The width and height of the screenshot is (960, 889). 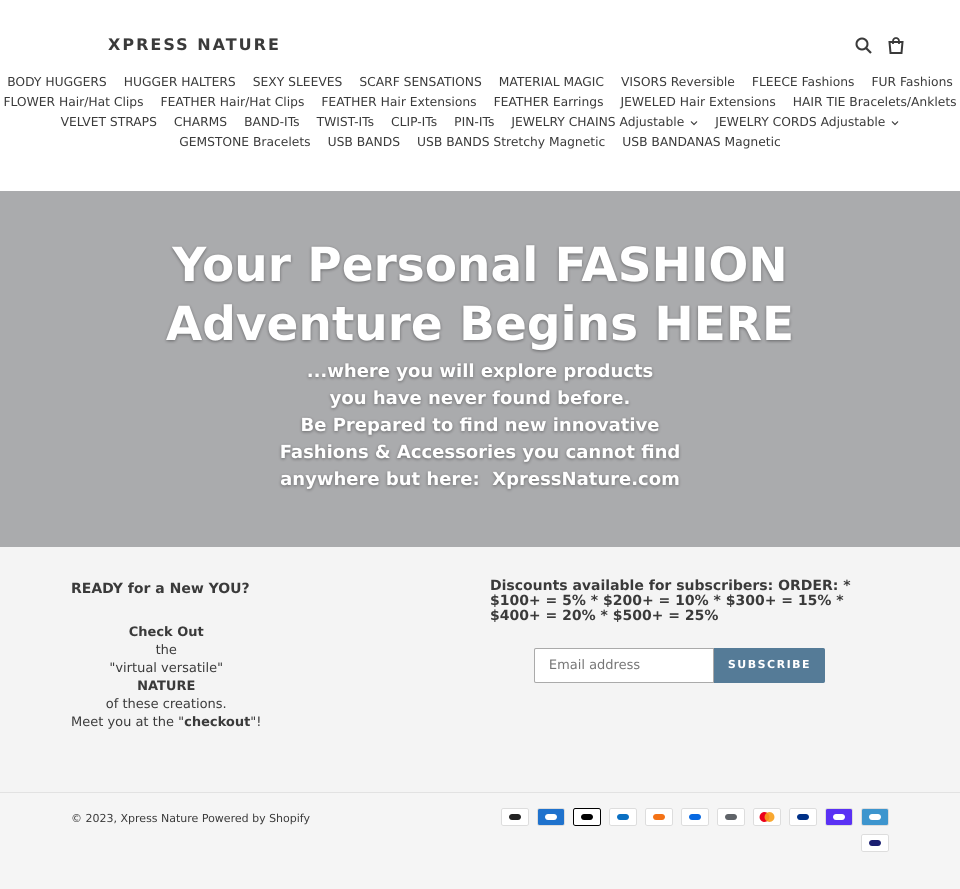 What do you see at coordinates (159, 818) in the screenshot?
I see `store-link: Xpress Nature` at bounding box center [159, 818].